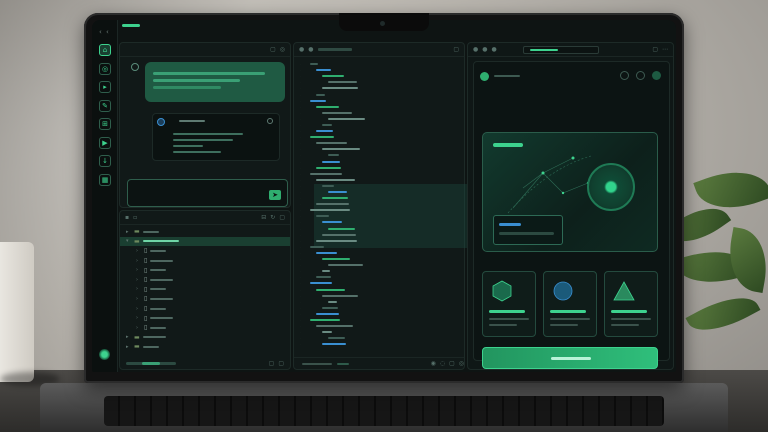  What do you see at coordinates (570, 358) in the screenshot?
I see `primary-action-button` at bounding box center [570, 358].